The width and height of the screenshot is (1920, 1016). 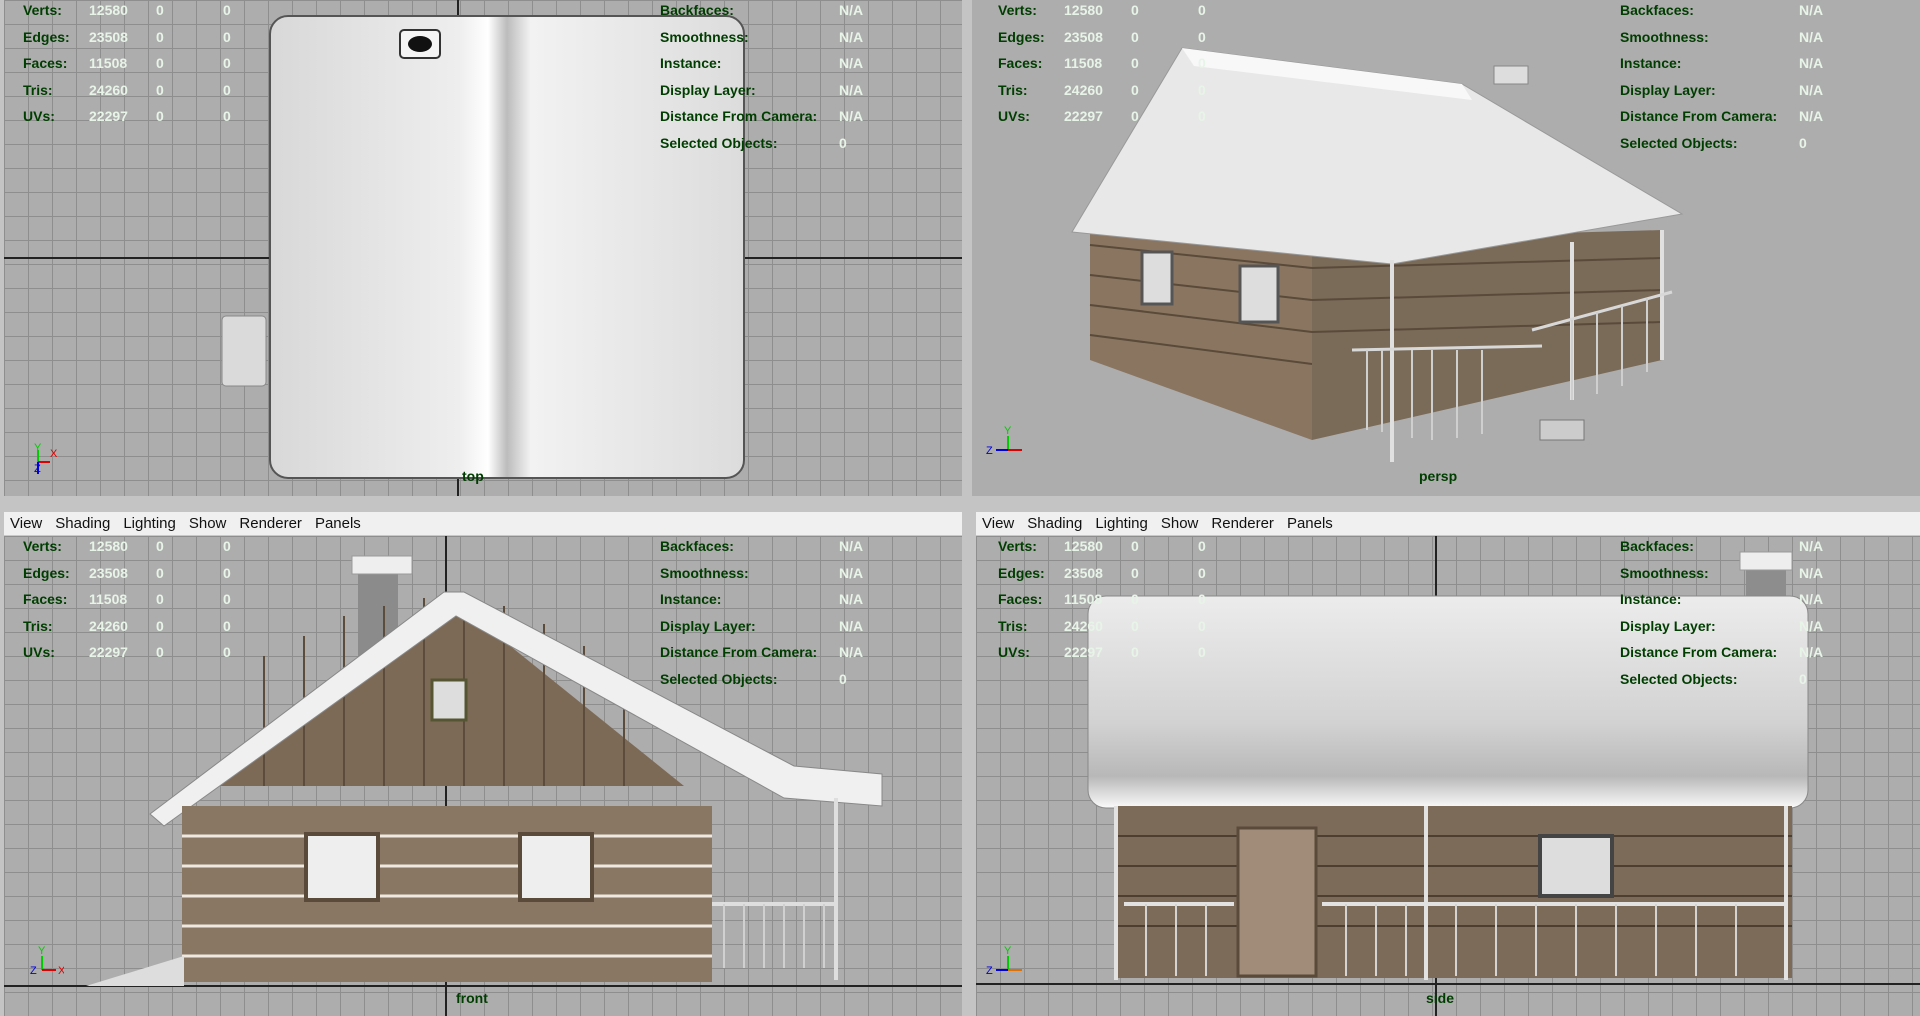 What do you see at coordinates (46, 458) in the screenshot?
I see `axis-gizmo-icon: Y X Z` at bounding box center [46, 458].